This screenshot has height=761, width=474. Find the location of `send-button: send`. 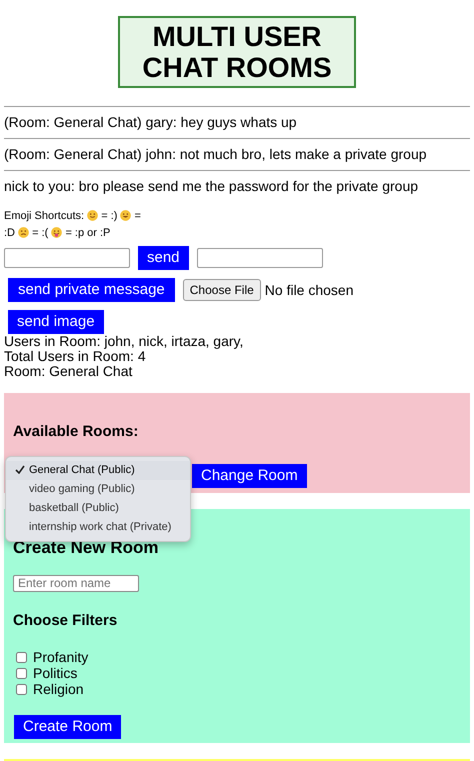

send-button: send is located at coordinates (163, 258).